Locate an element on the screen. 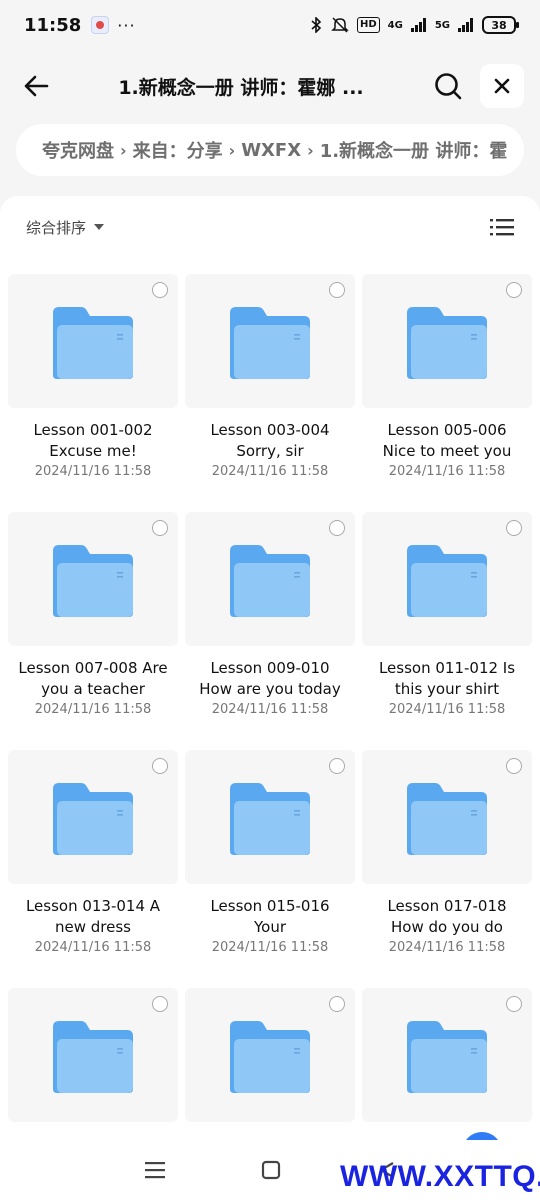 The width and height of the screenshot is (540, 1200). close-button is located at coordinates (502, 86).